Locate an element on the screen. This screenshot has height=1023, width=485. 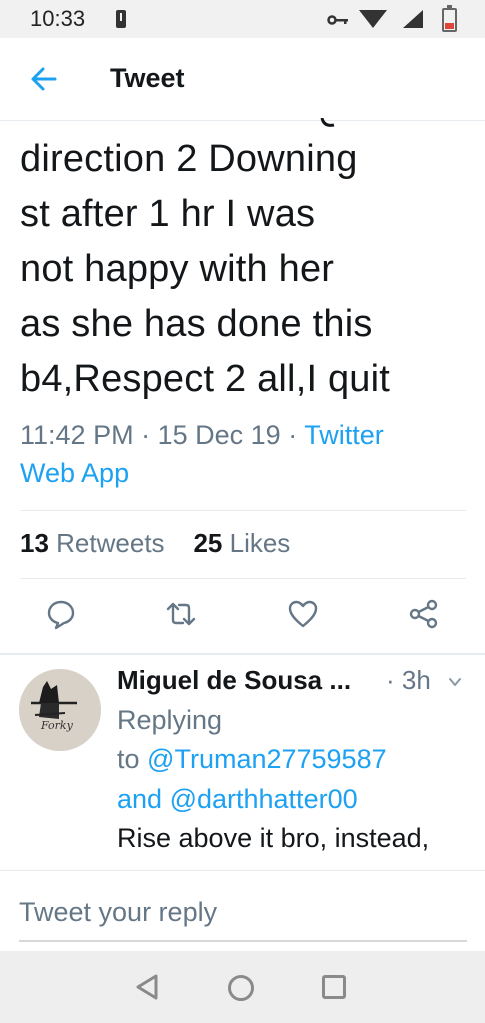
likes-count: 25 is located at coordinates (208, 543).